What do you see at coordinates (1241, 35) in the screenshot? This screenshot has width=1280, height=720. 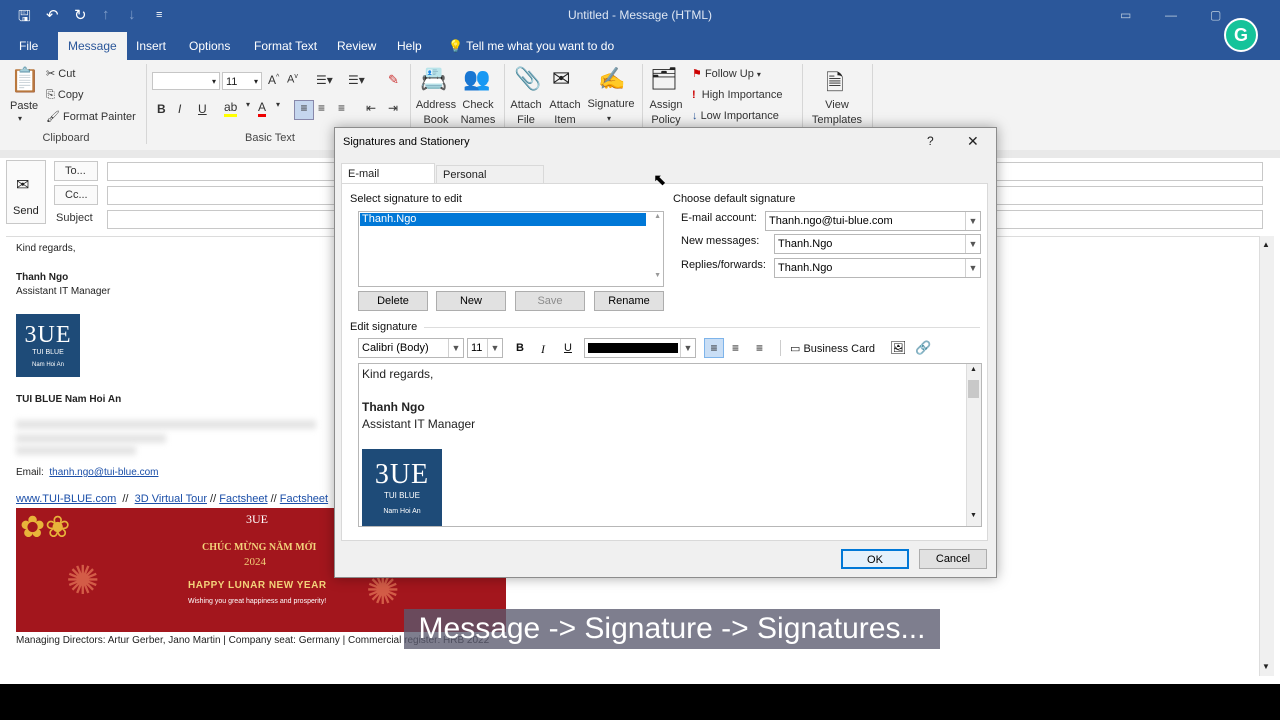 I see `grammarly-icon: G` at bounding box center [1241, 35].